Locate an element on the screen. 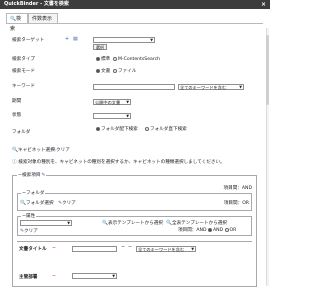 Image resolution: width=320 pixels, height=294 pixels. folder-clear-link: ✎クリア is located at coordinates (67, 203).